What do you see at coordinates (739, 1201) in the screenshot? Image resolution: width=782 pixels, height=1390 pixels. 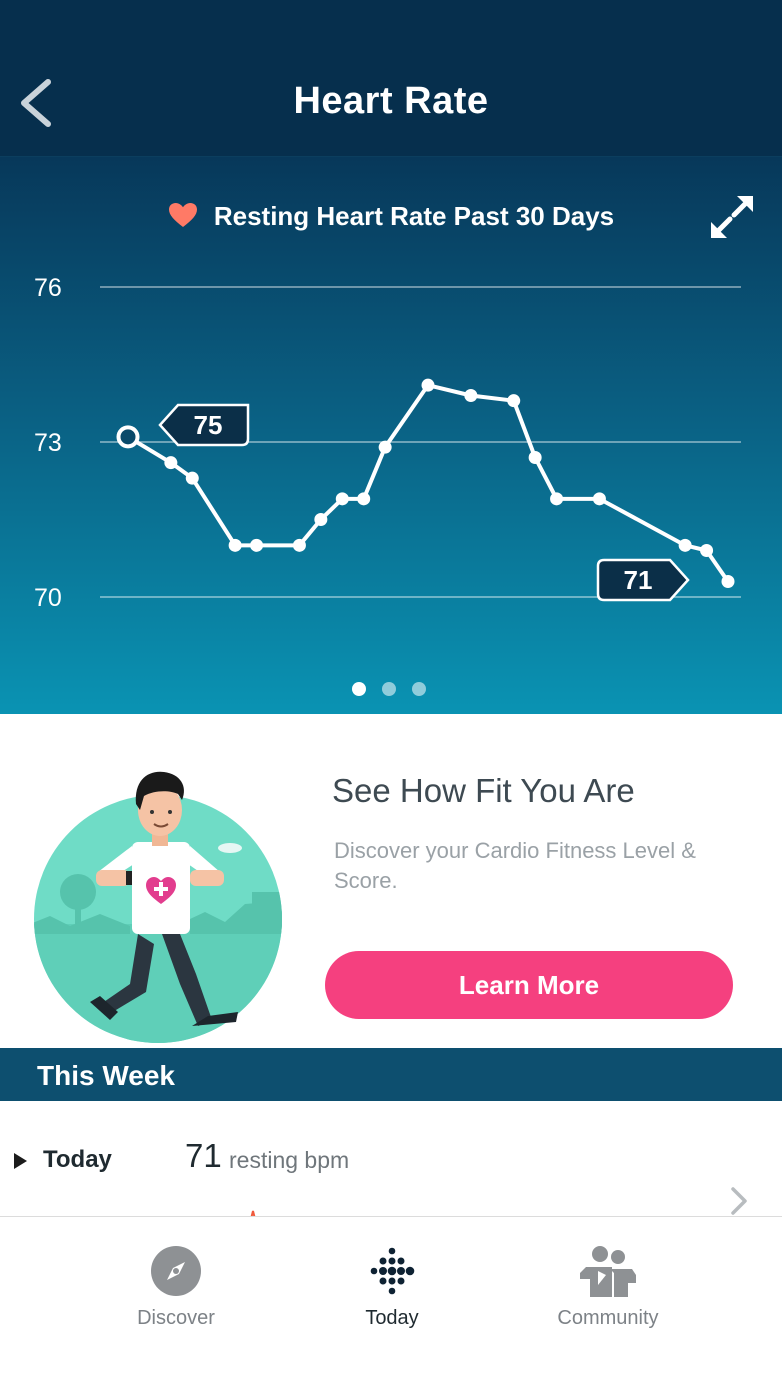 I see `chevron-right-icon` at bounding box center [739, 1201].